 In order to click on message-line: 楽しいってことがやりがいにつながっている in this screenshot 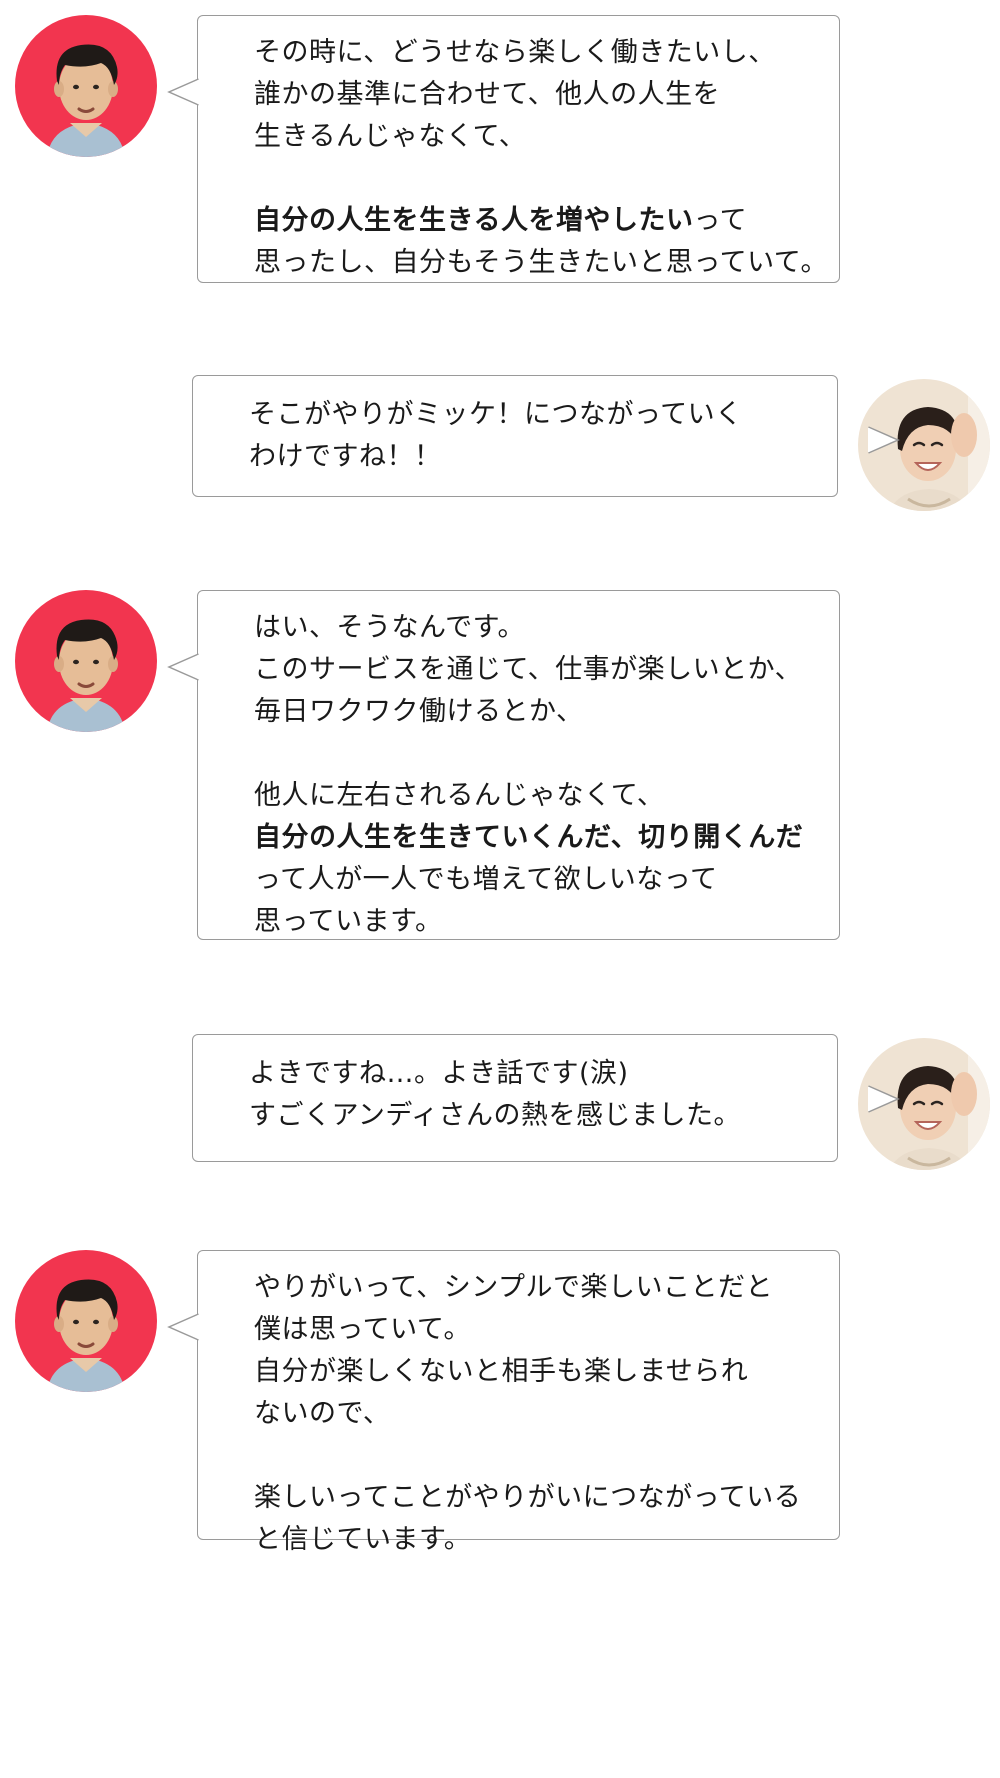, I will do `click(541, 1498)`.